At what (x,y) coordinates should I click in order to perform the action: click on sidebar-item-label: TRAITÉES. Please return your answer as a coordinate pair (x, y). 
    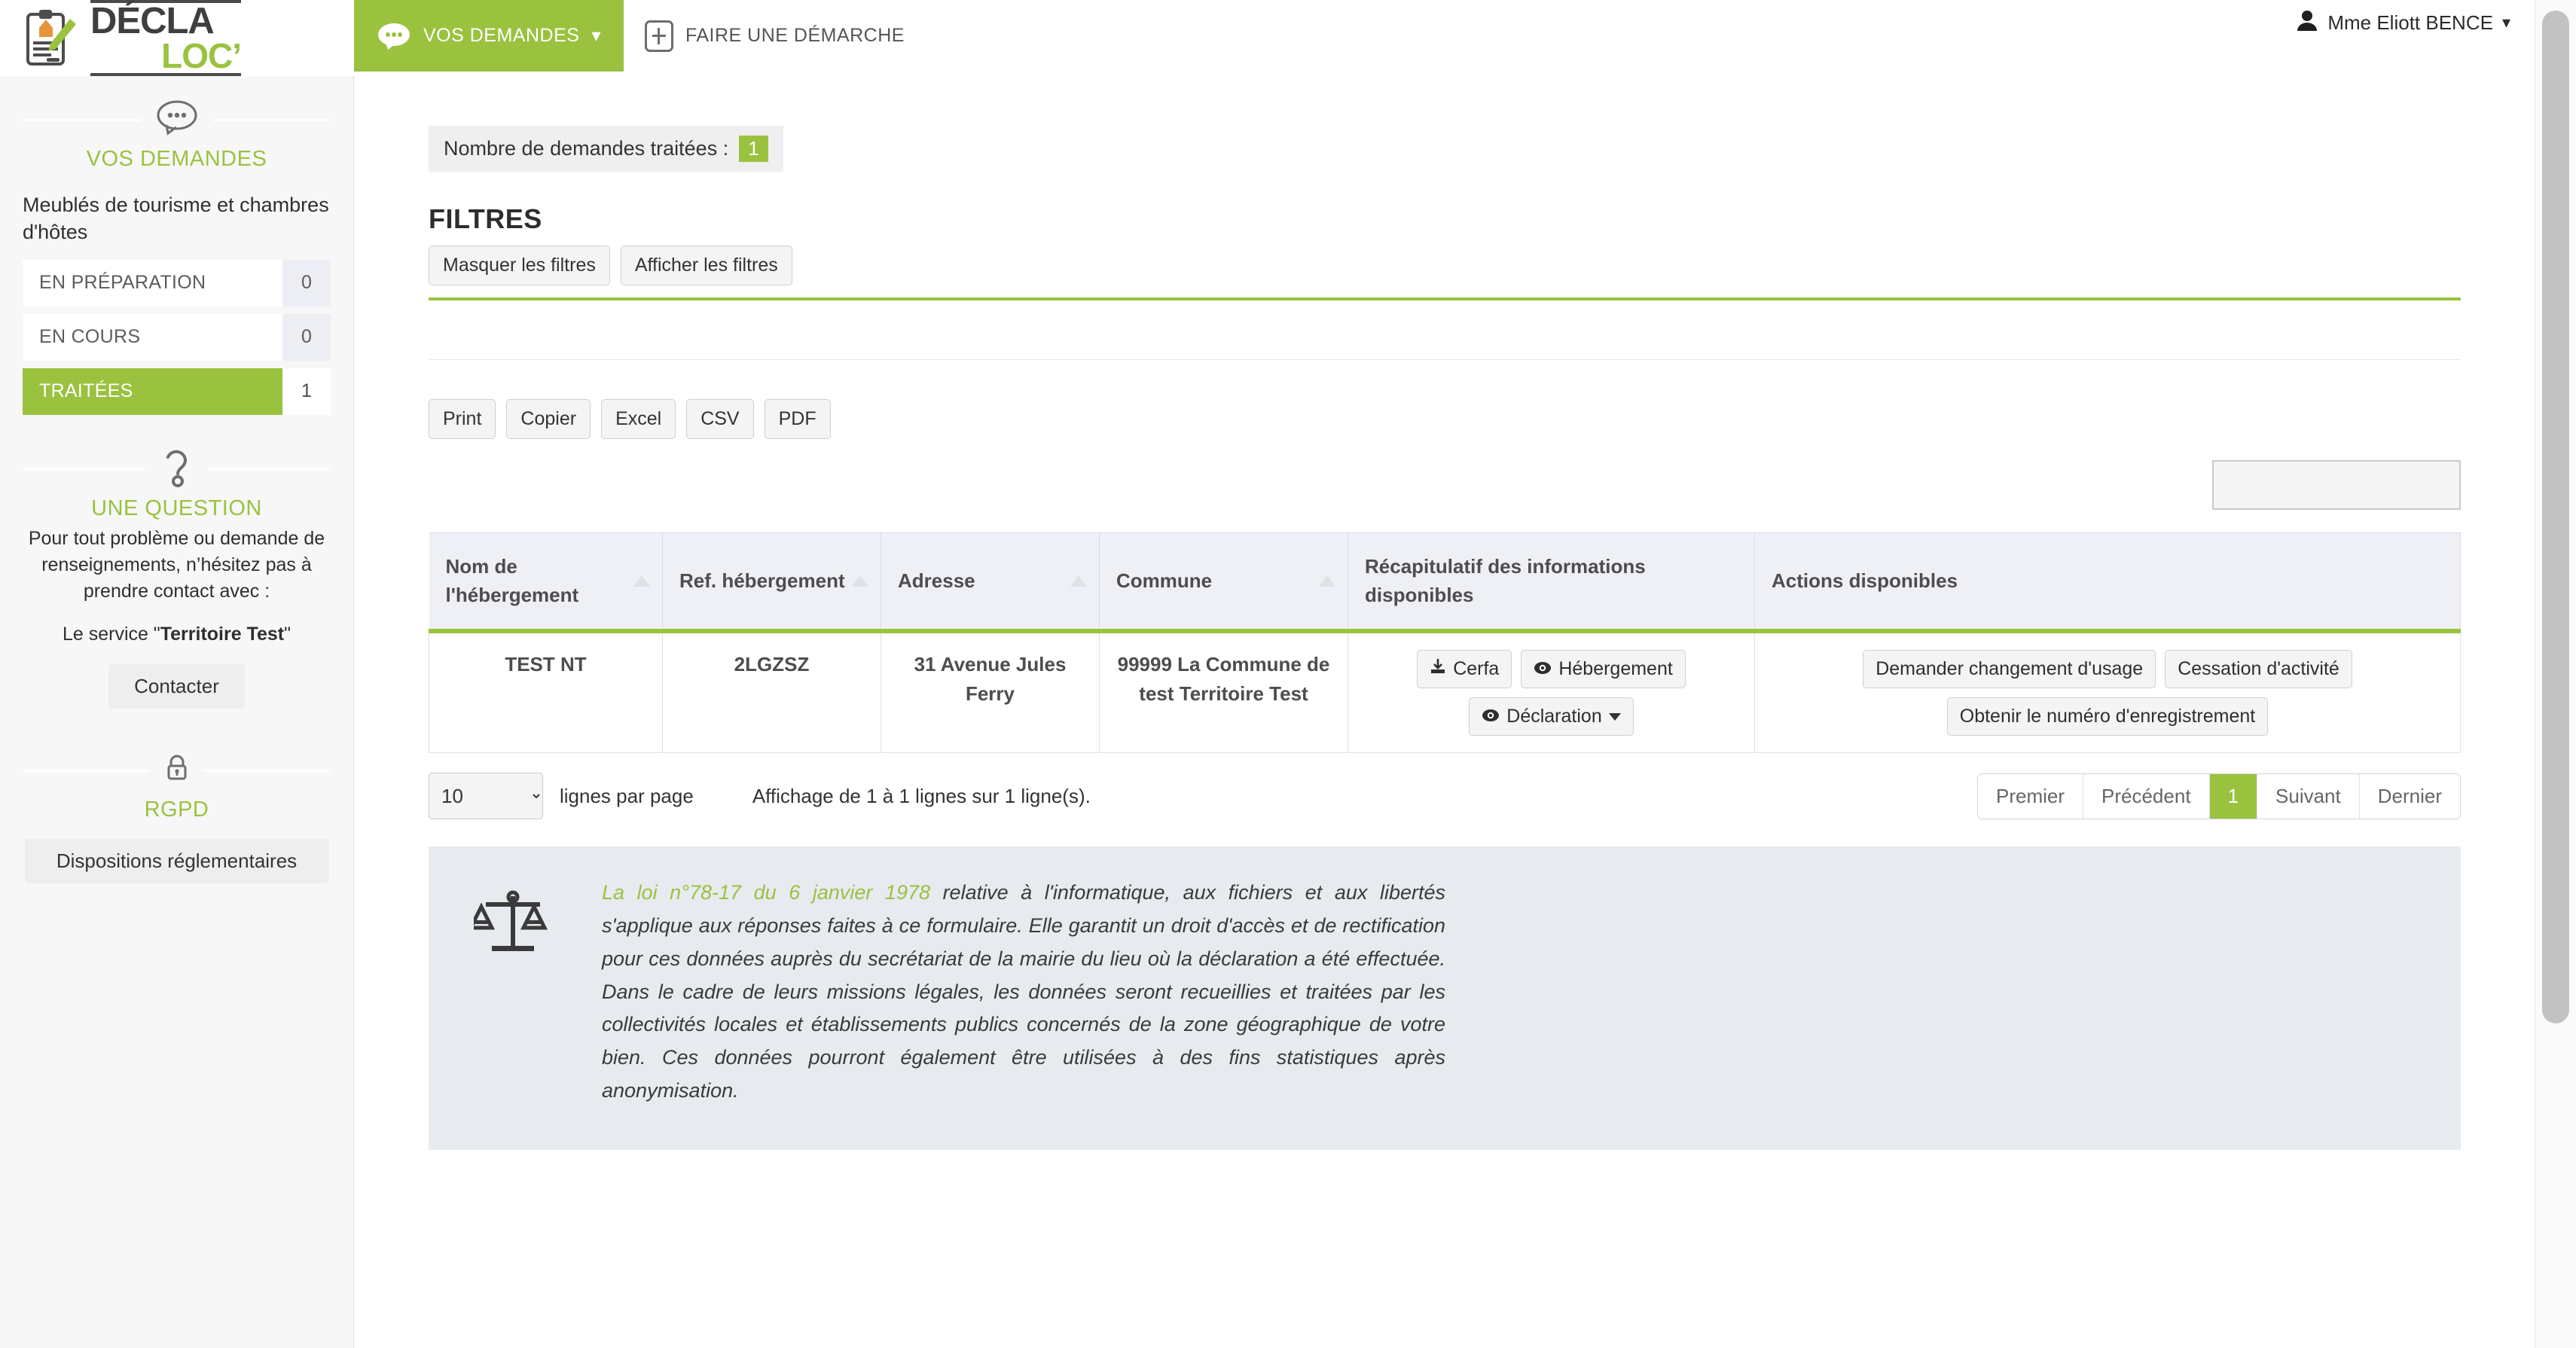
    Looking at the image, I should click on (86, 391).